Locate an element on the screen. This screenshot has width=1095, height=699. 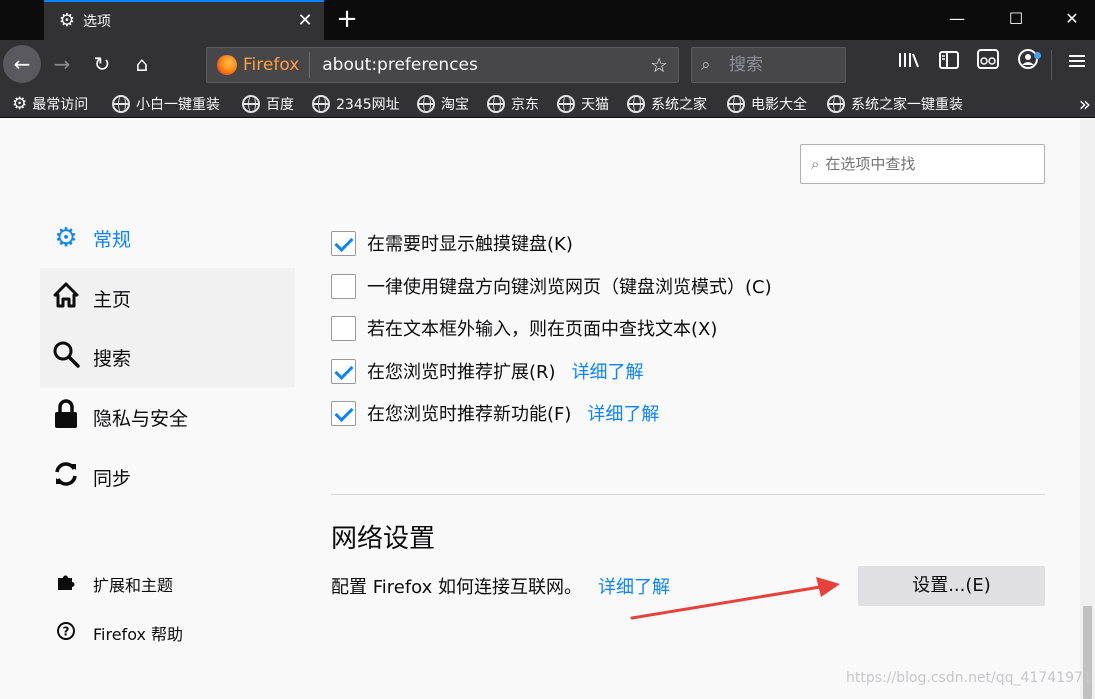
extensions-themes-link: 扩展和主题 is located at coordinates (113, 584).